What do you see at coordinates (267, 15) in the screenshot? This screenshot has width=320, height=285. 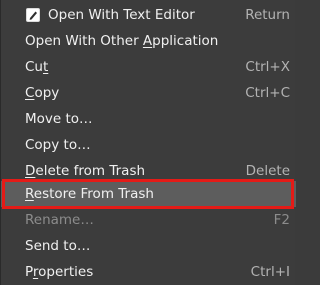 I see `menu-item-shortcut: Return` at bounding box center [267, 15].